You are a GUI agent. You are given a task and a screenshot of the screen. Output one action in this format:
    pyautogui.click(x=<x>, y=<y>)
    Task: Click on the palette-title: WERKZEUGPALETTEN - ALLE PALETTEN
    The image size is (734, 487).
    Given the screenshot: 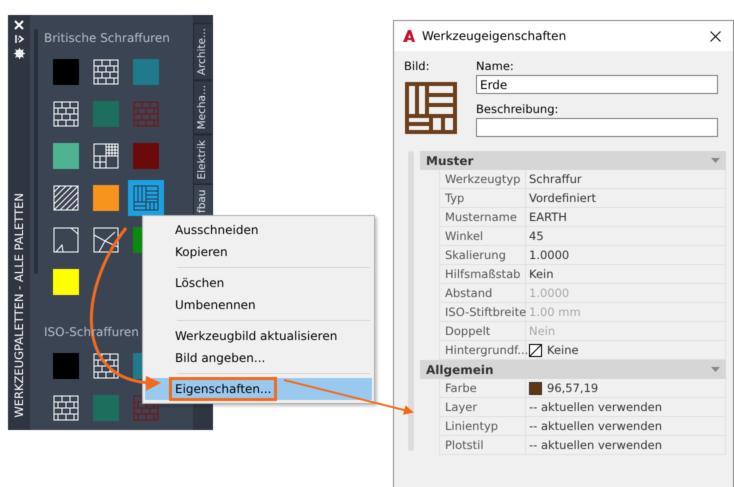 What is the action you would take?
    pyautogui.click(x=19, y=305)
    